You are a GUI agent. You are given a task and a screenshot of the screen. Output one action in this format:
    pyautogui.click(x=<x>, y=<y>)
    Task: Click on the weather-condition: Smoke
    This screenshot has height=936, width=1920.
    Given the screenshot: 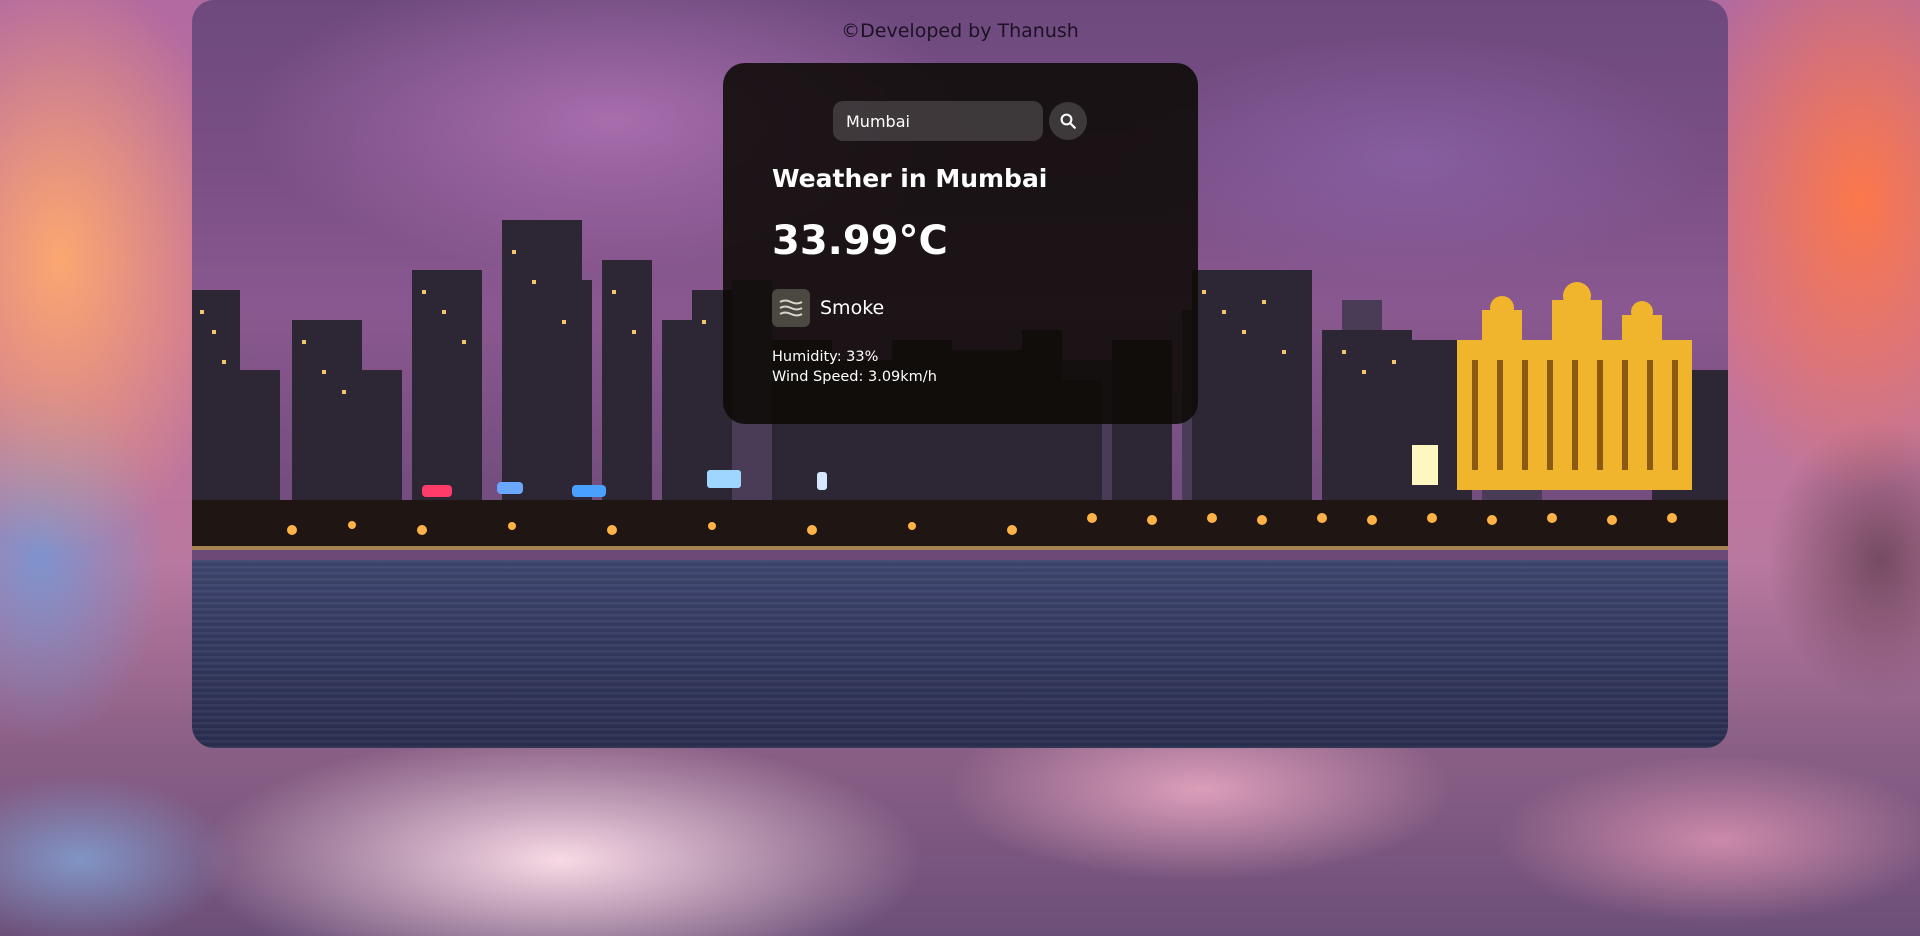 What is the action you would take?
    pyautogui.click(x=828, y=308)
    